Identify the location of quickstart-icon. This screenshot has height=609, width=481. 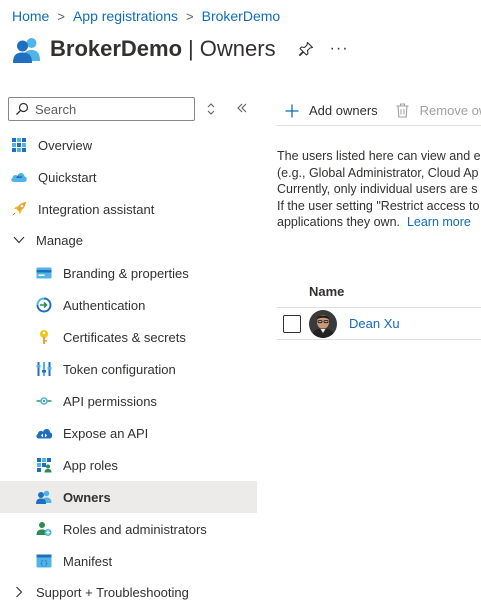
(19, 177).